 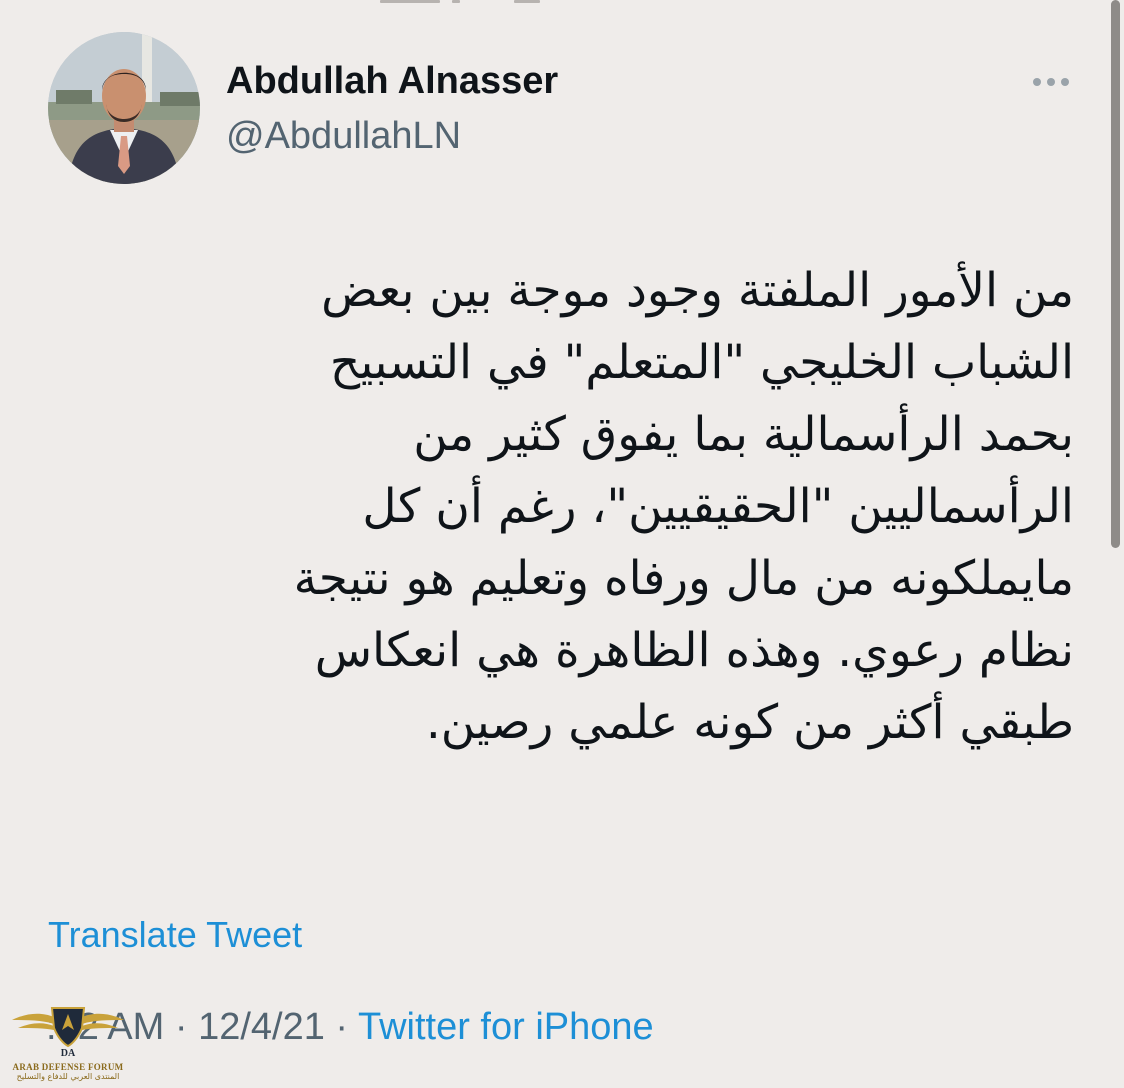 I want to click on profile-photo-icon, so click(x=124, y=108).